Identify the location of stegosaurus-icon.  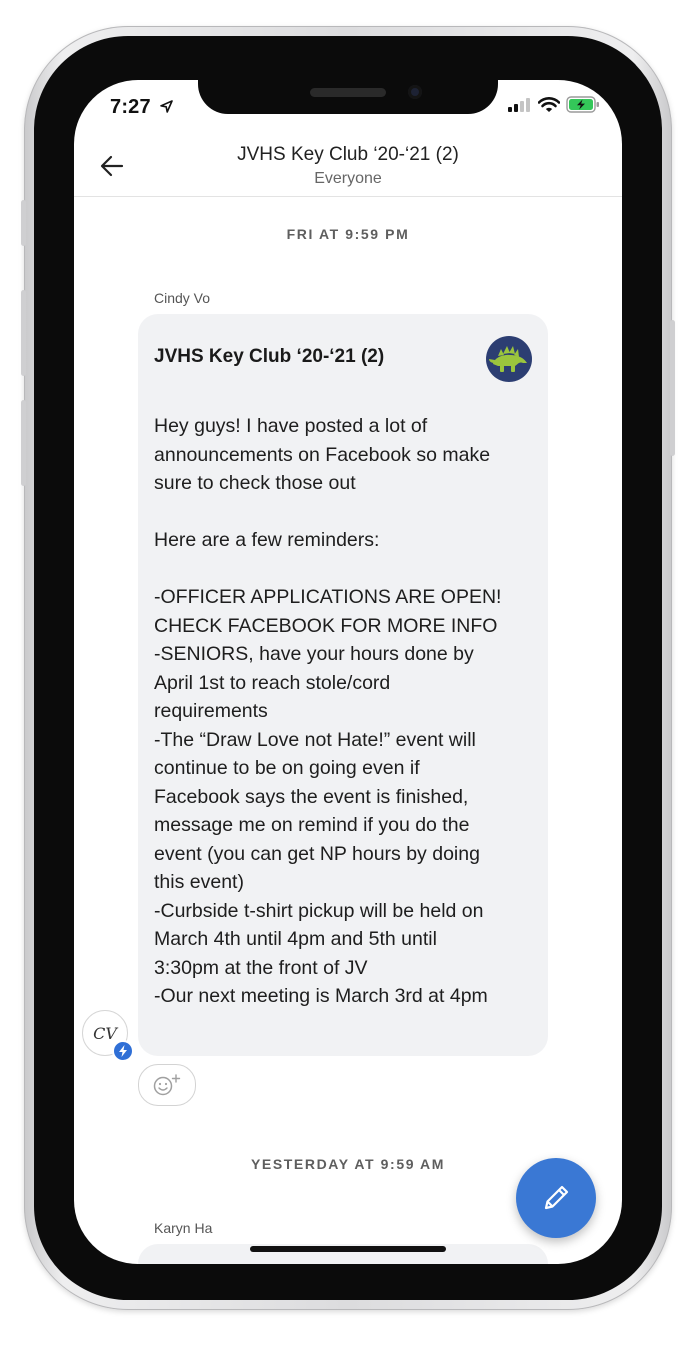
(508, 359).